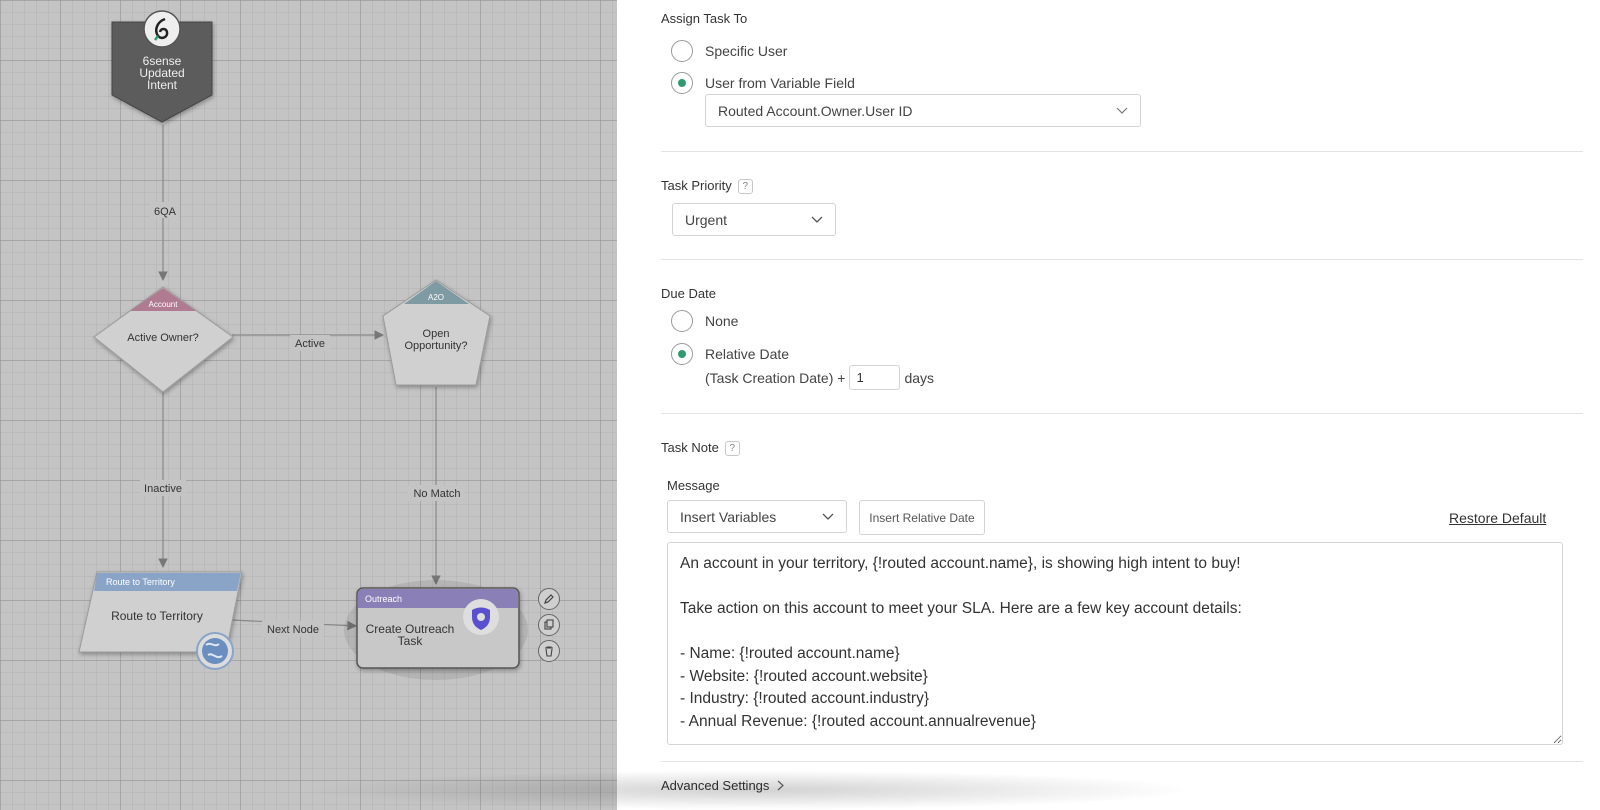 This screenshot has width=1600, height=810. Describe the element at coordinates (690, 447) in the screenshot. I see `task-note-label: Task Note` at that location.